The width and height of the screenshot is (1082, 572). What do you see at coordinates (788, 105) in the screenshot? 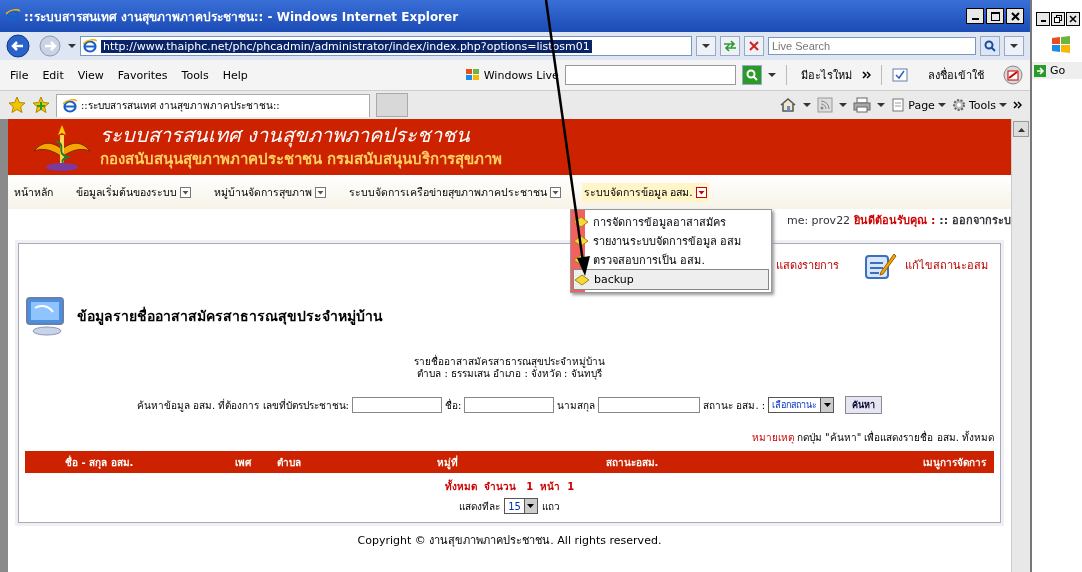
I see `home-icon` at bounding box center [788, 105].